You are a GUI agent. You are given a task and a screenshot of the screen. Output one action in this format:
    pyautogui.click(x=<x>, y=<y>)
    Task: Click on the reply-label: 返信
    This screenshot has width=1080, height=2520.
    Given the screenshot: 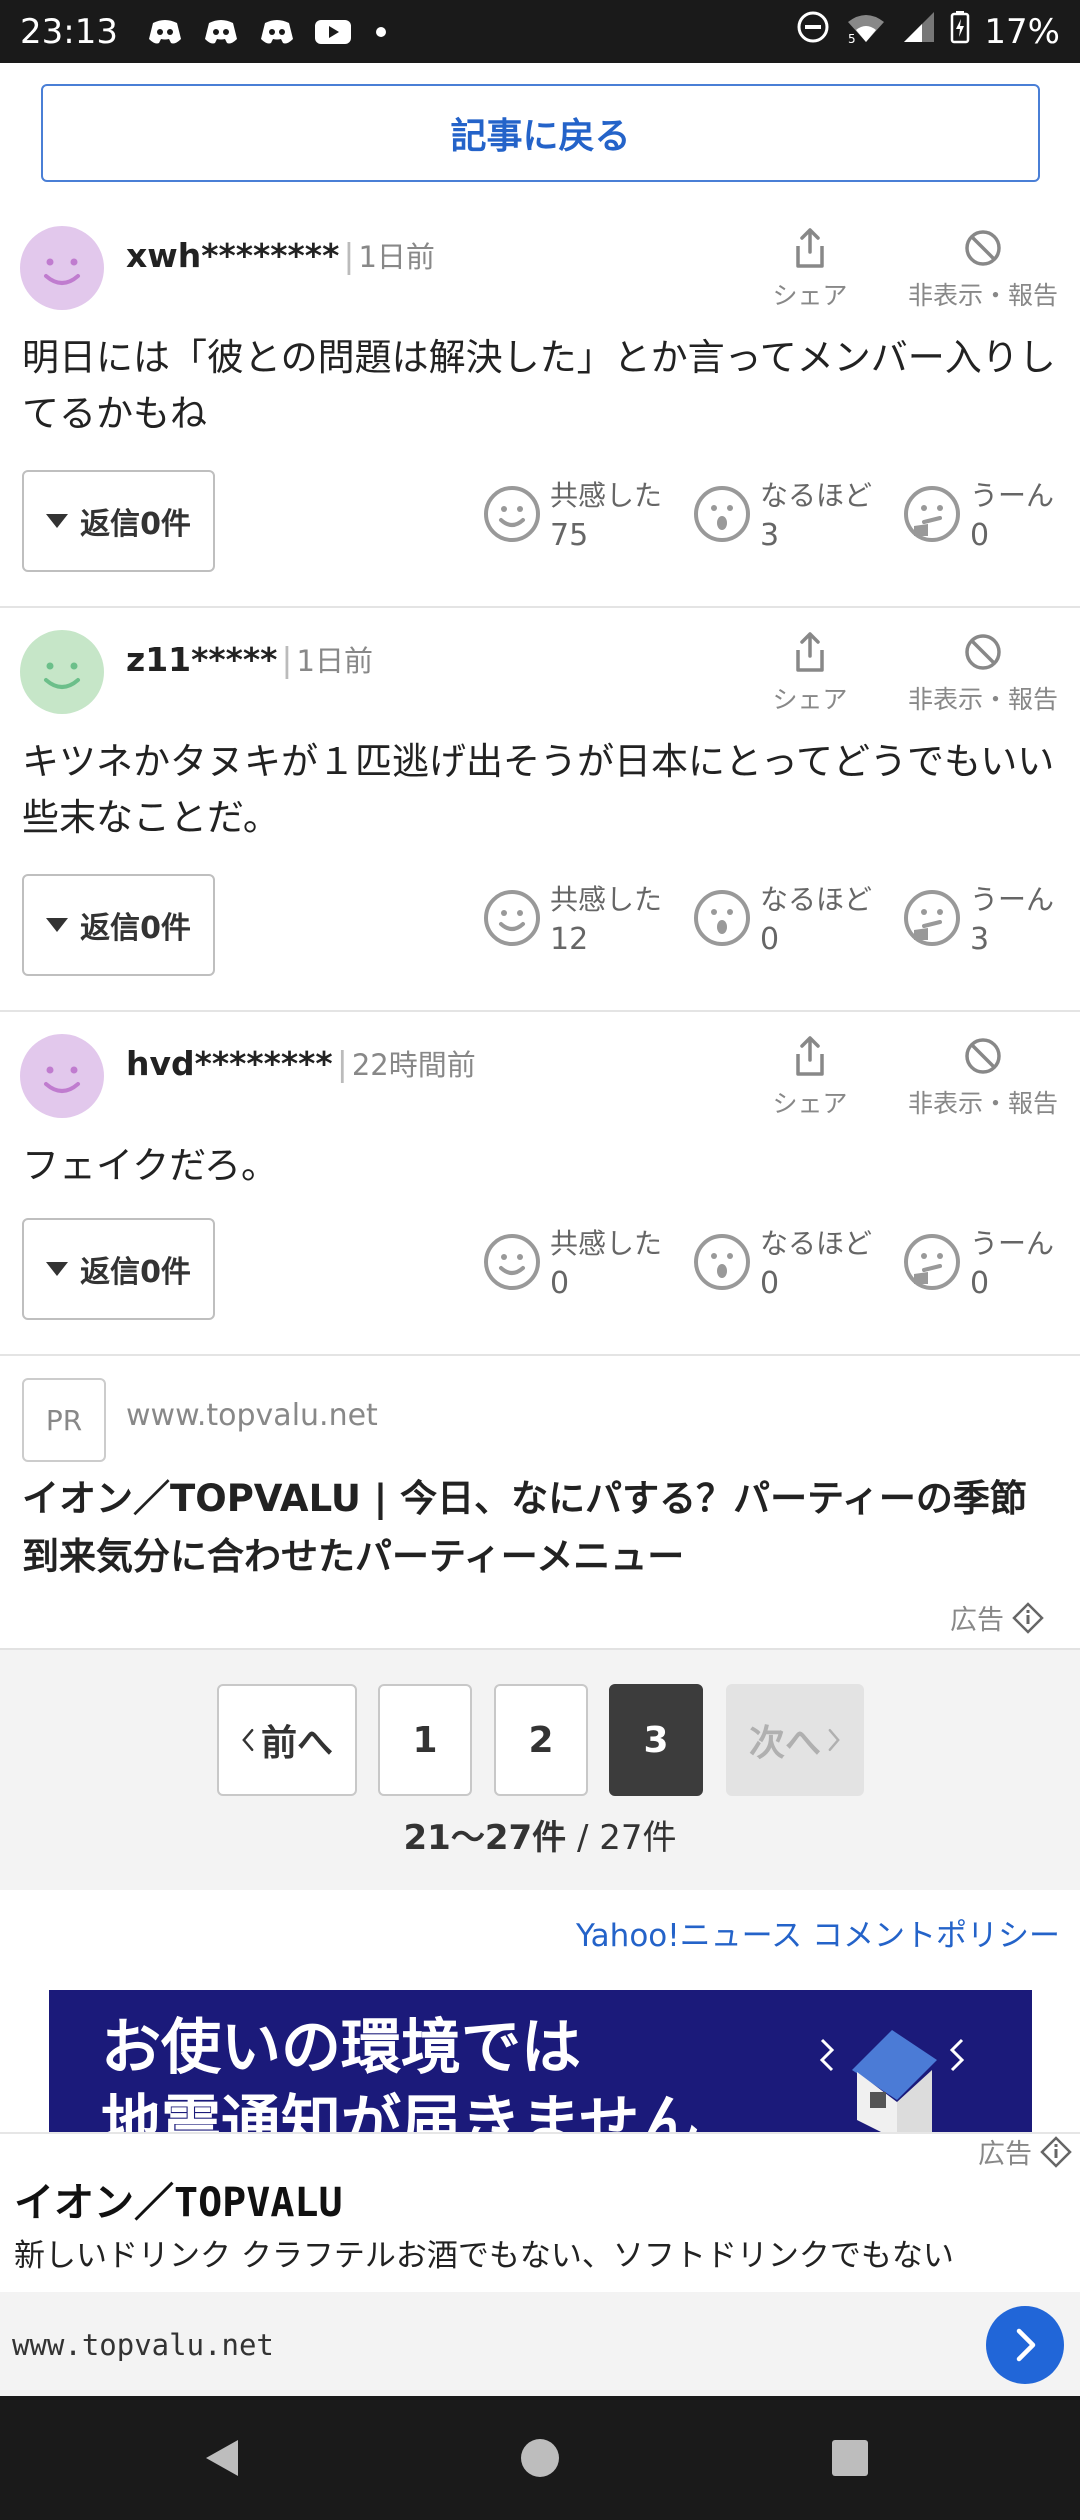 What is the action you would take?
    pyautogui.click(x=110, y=928)
    